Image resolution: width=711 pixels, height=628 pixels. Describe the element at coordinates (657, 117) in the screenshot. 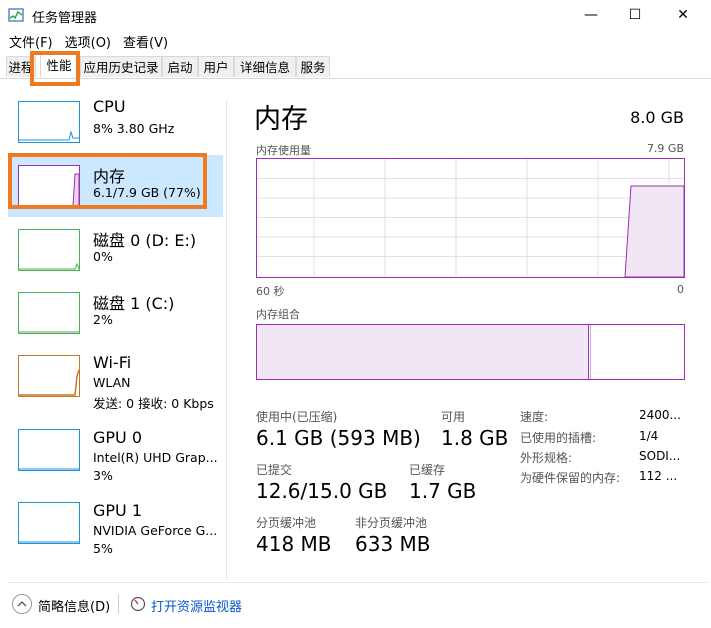

I see `total-memory: 8.0 GB` at that location.